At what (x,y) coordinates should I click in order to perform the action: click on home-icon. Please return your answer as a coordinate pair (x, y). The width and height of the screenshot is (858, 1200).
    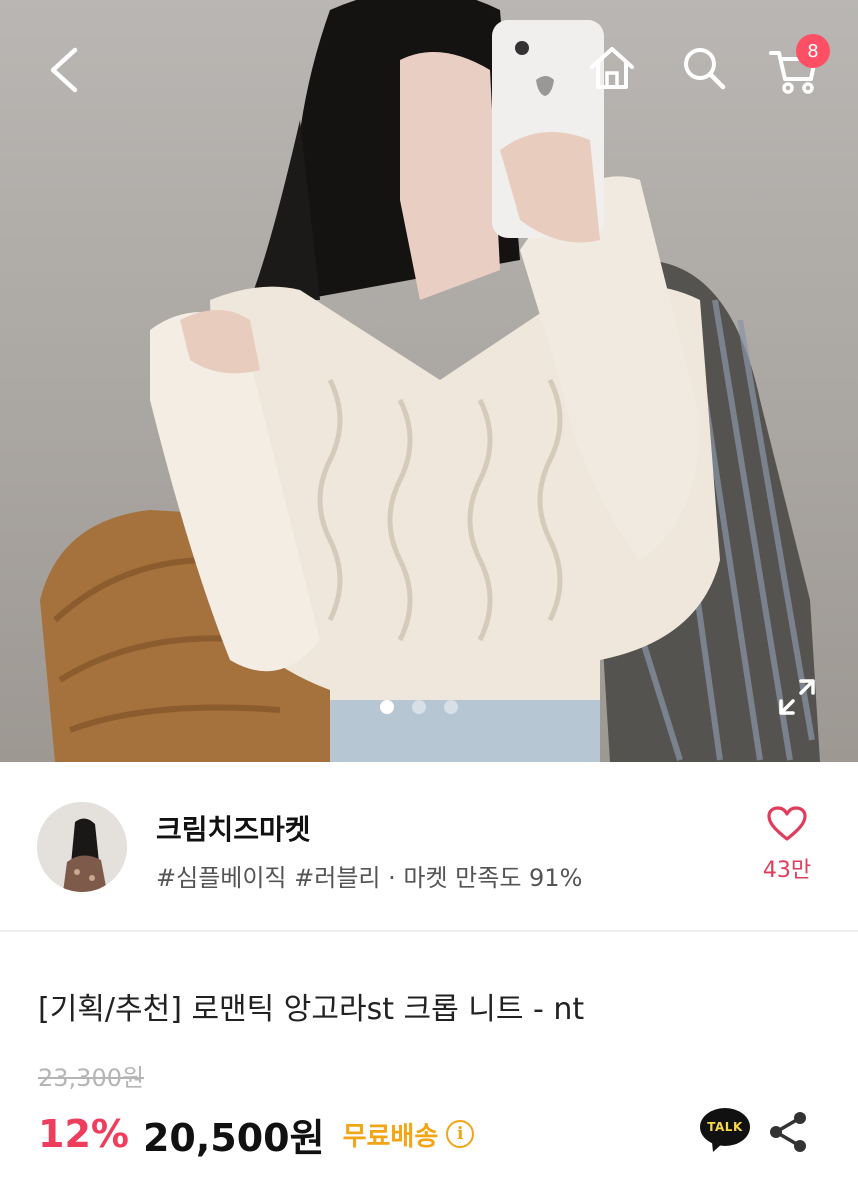
    Looking at the image, I should click on (612, 68).